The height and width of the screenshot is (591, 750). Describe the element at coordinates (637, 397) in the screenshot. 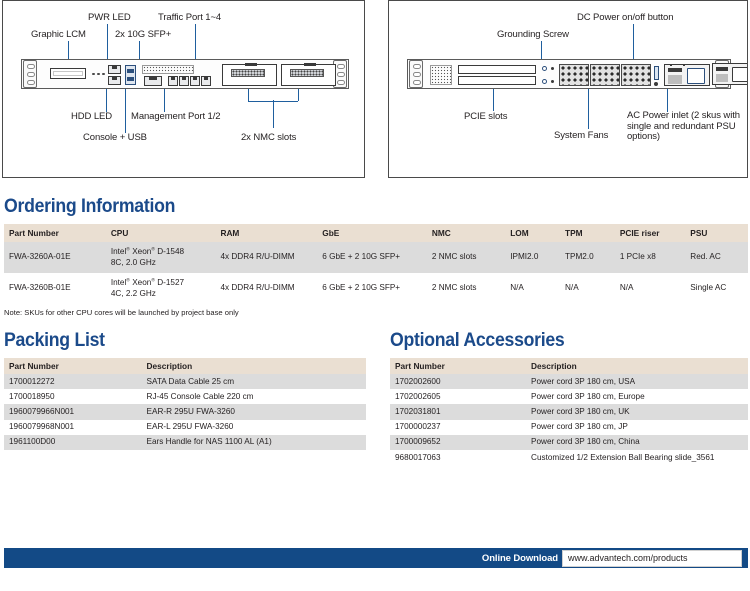

I see `cell-description: Power cord 3P 180 cm, Europe` at that location.